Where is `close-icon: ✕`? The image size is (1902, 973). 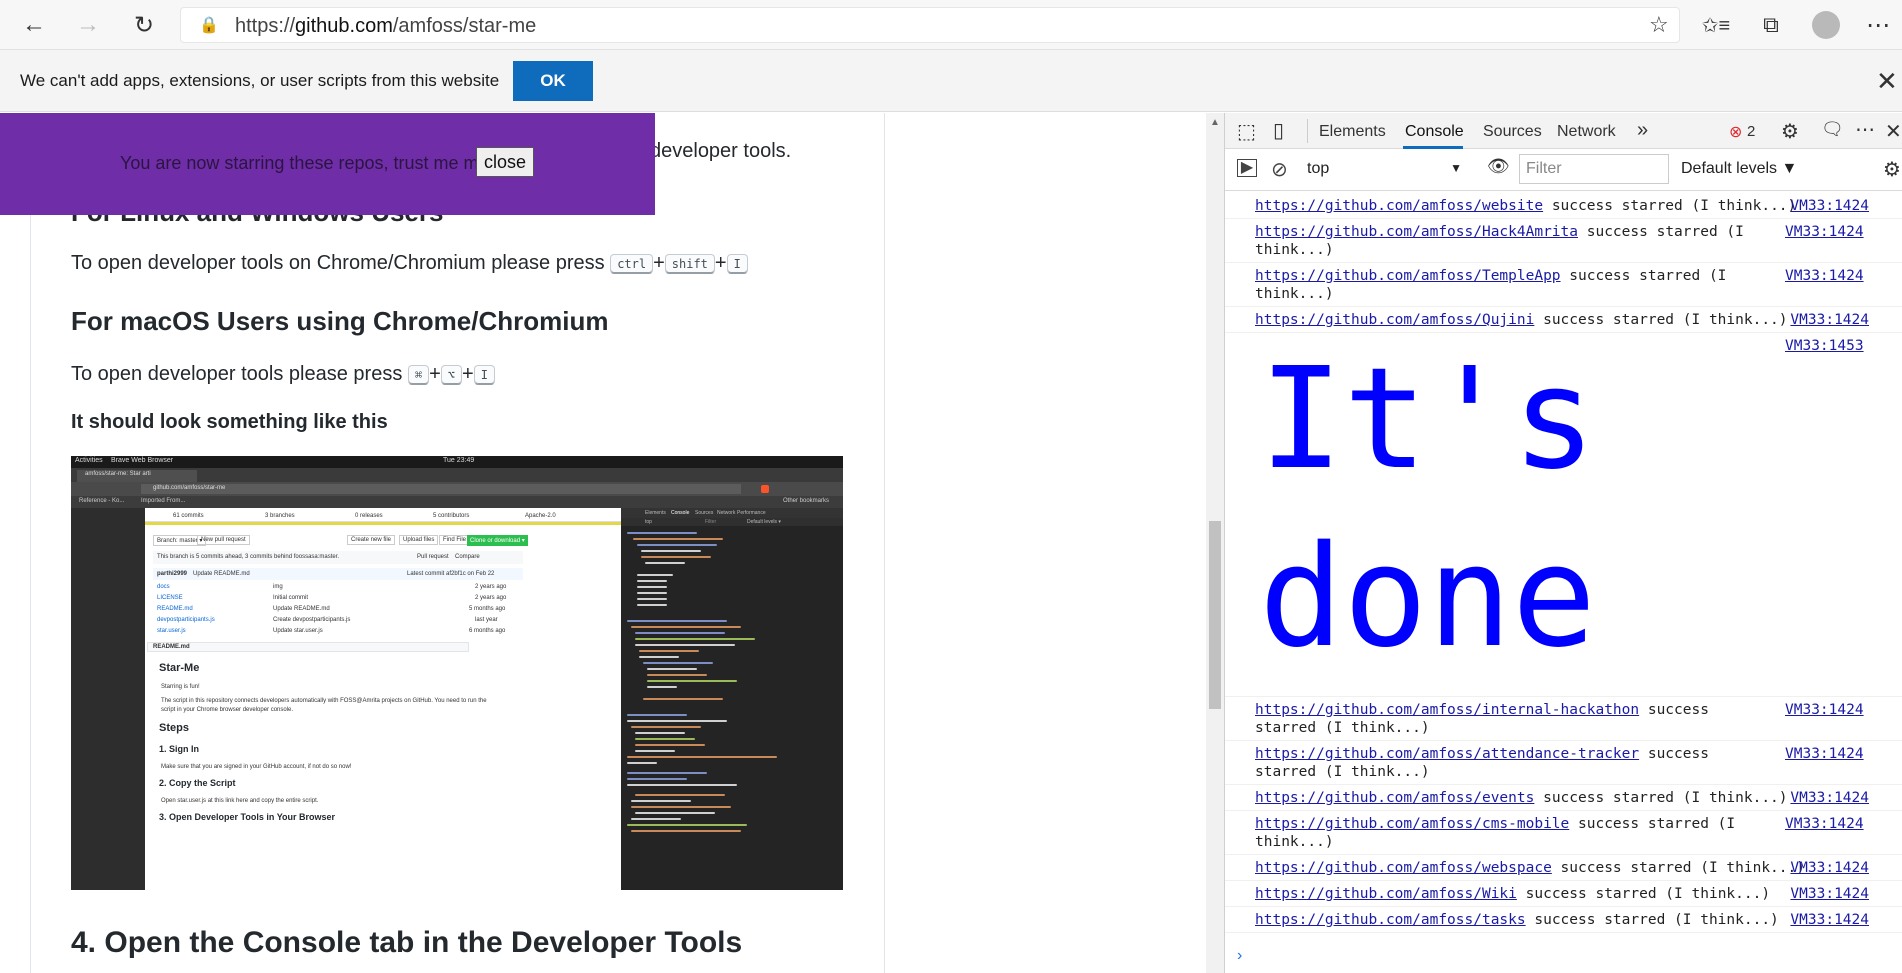
close-icon: ✕ is located at coordinates (1887, 81).